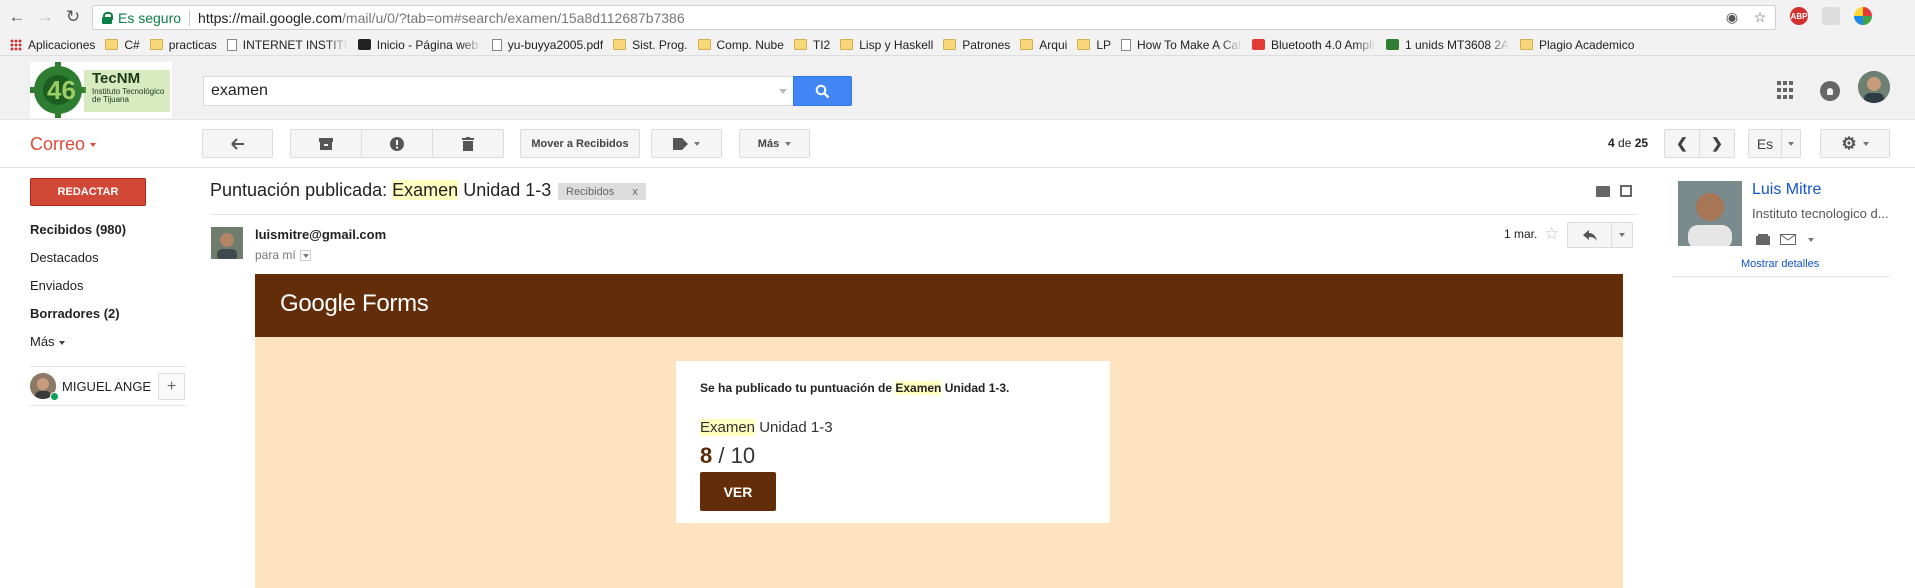 Image resolution: width=1915 pixels, height=588 pixels. I want to click on score-value: 8, so click(706, 455).